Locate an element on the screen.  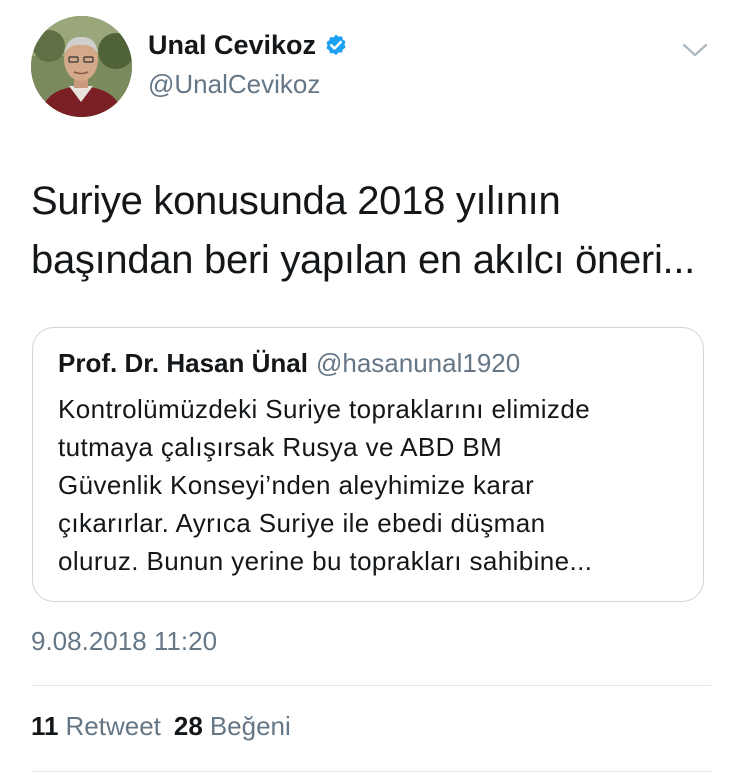
likes-label: Beğeni is located at coordinates (250, 726).